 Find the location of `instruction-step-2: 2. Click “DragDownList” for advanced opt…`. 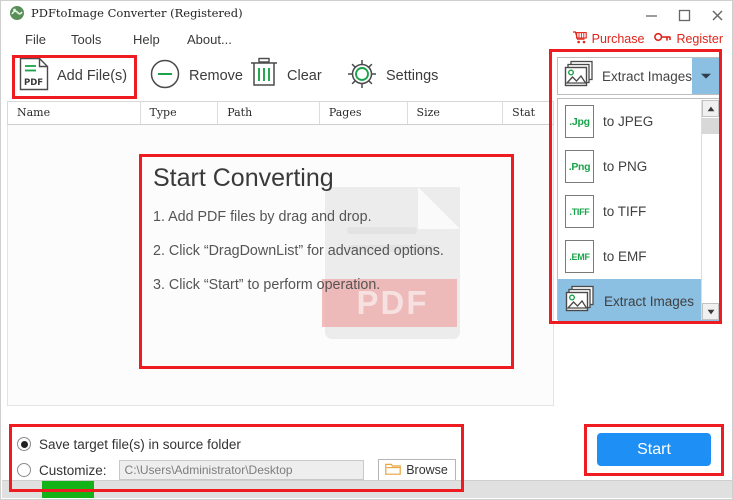

instruction-step-2: 2. Click “DragDownList” for advanced opt… is located at coordinates (298, 251).